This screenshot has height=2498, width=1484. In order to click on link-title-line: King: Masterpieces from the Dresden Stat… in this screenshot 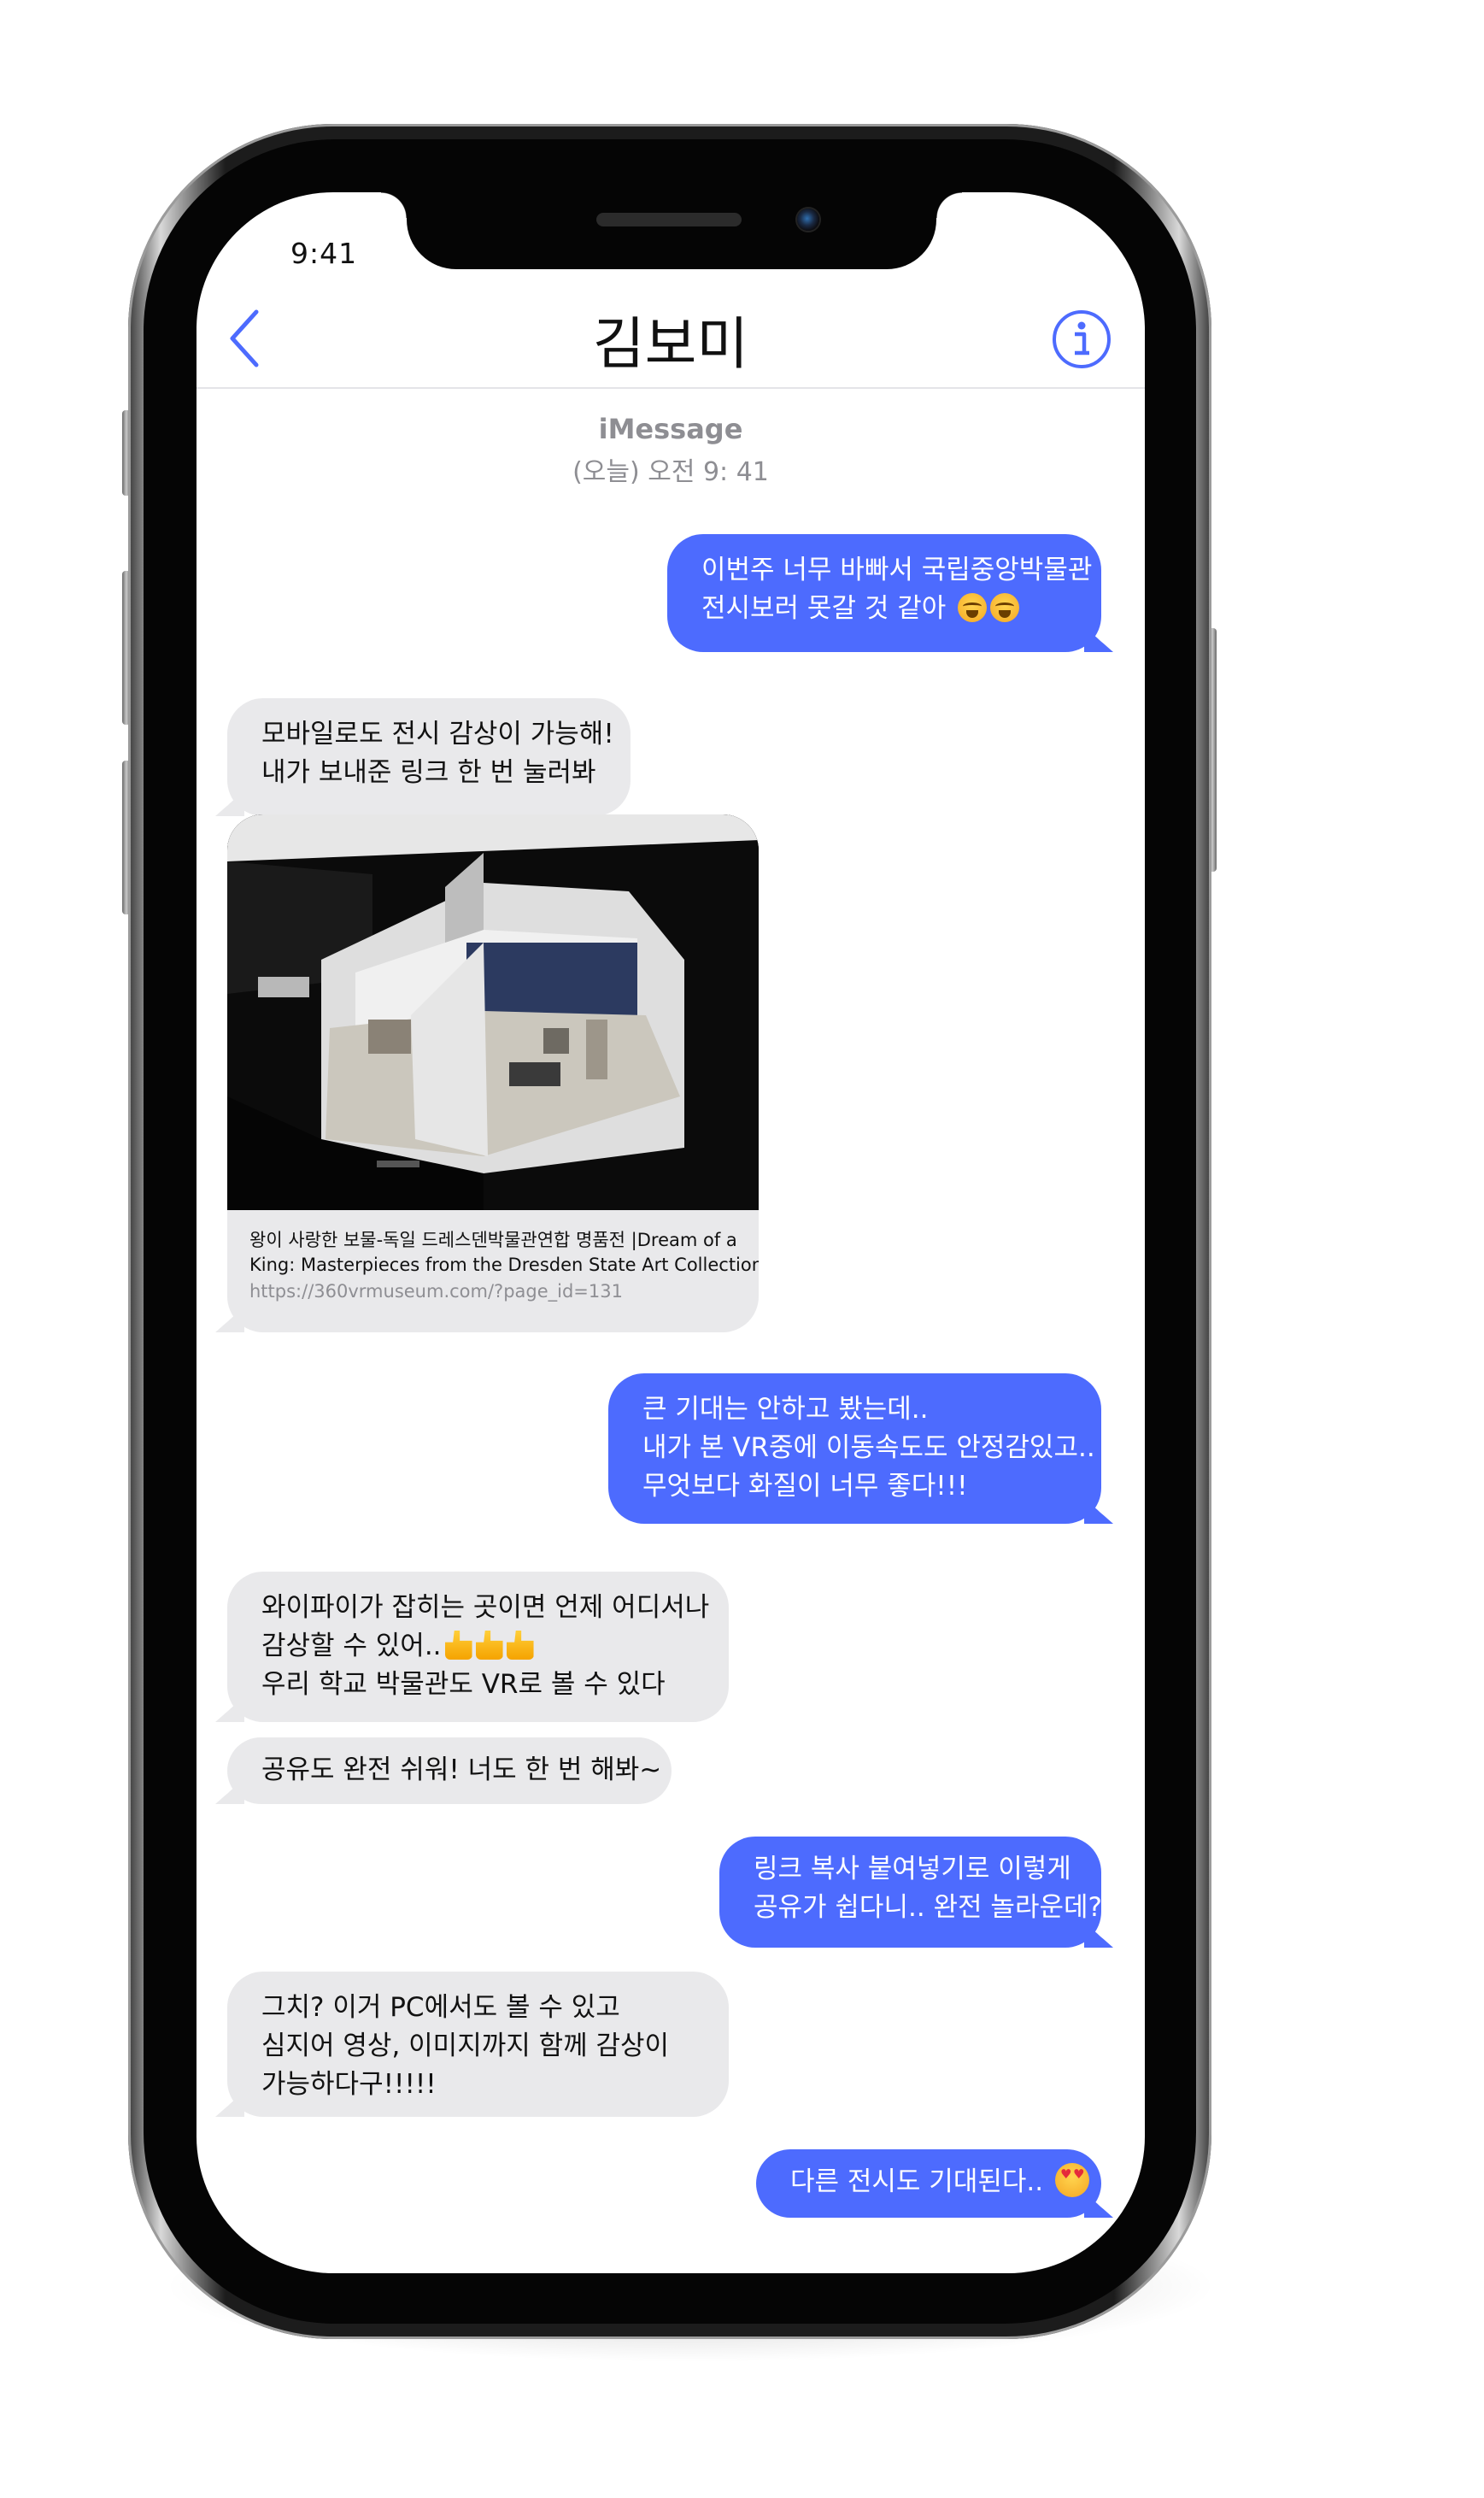, I will do `click(504, 1265)`.